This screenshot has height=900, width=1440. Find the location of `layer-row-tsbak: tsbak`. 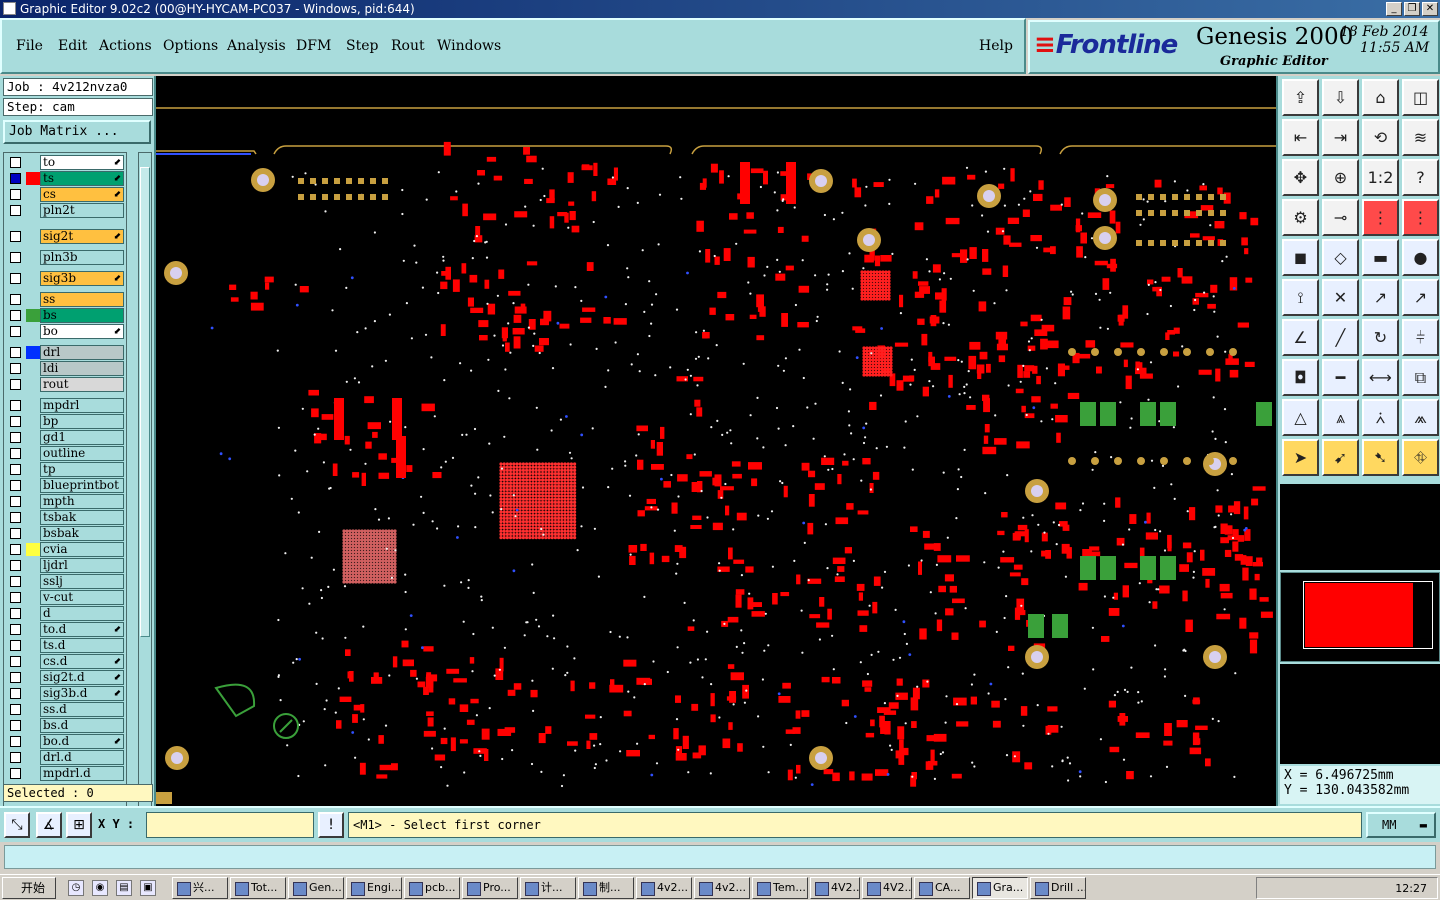

layer-row-tsbak: tsbak is located at coordinates (65, 517).